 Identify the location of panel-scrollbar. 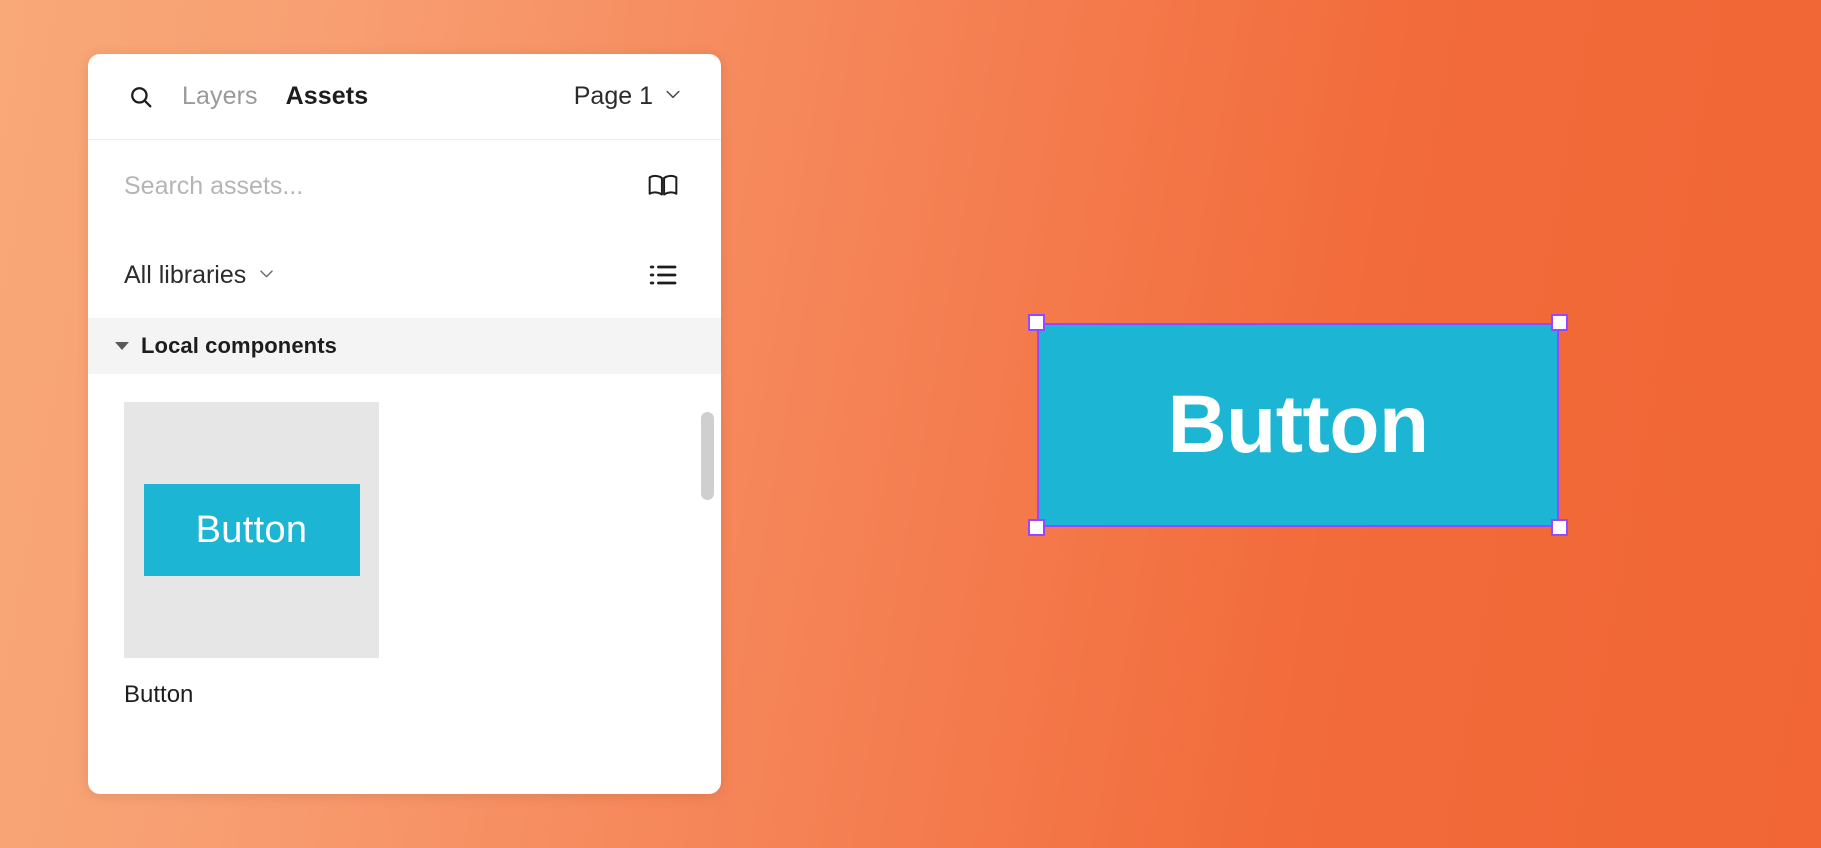
(707, 456).